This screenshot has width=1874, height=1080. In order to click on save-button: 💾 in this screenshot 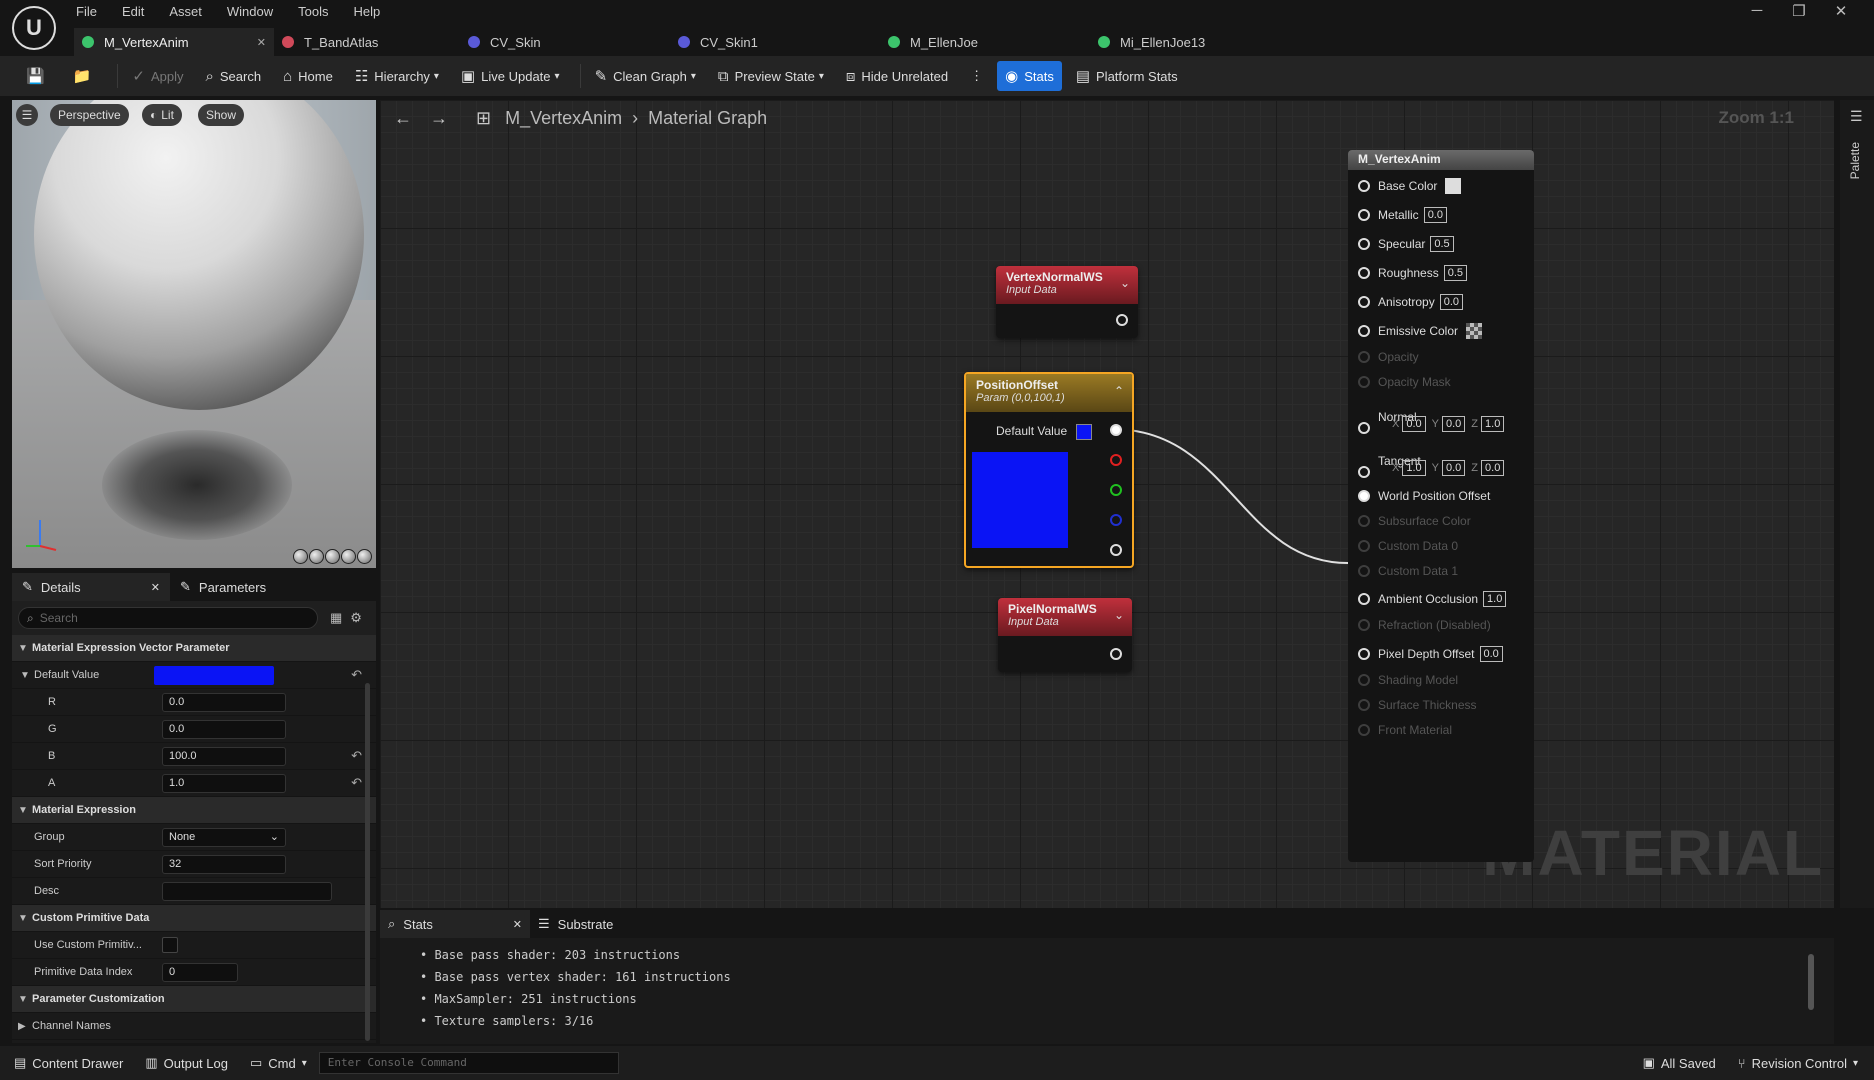, I will do `click(38, 76)`.